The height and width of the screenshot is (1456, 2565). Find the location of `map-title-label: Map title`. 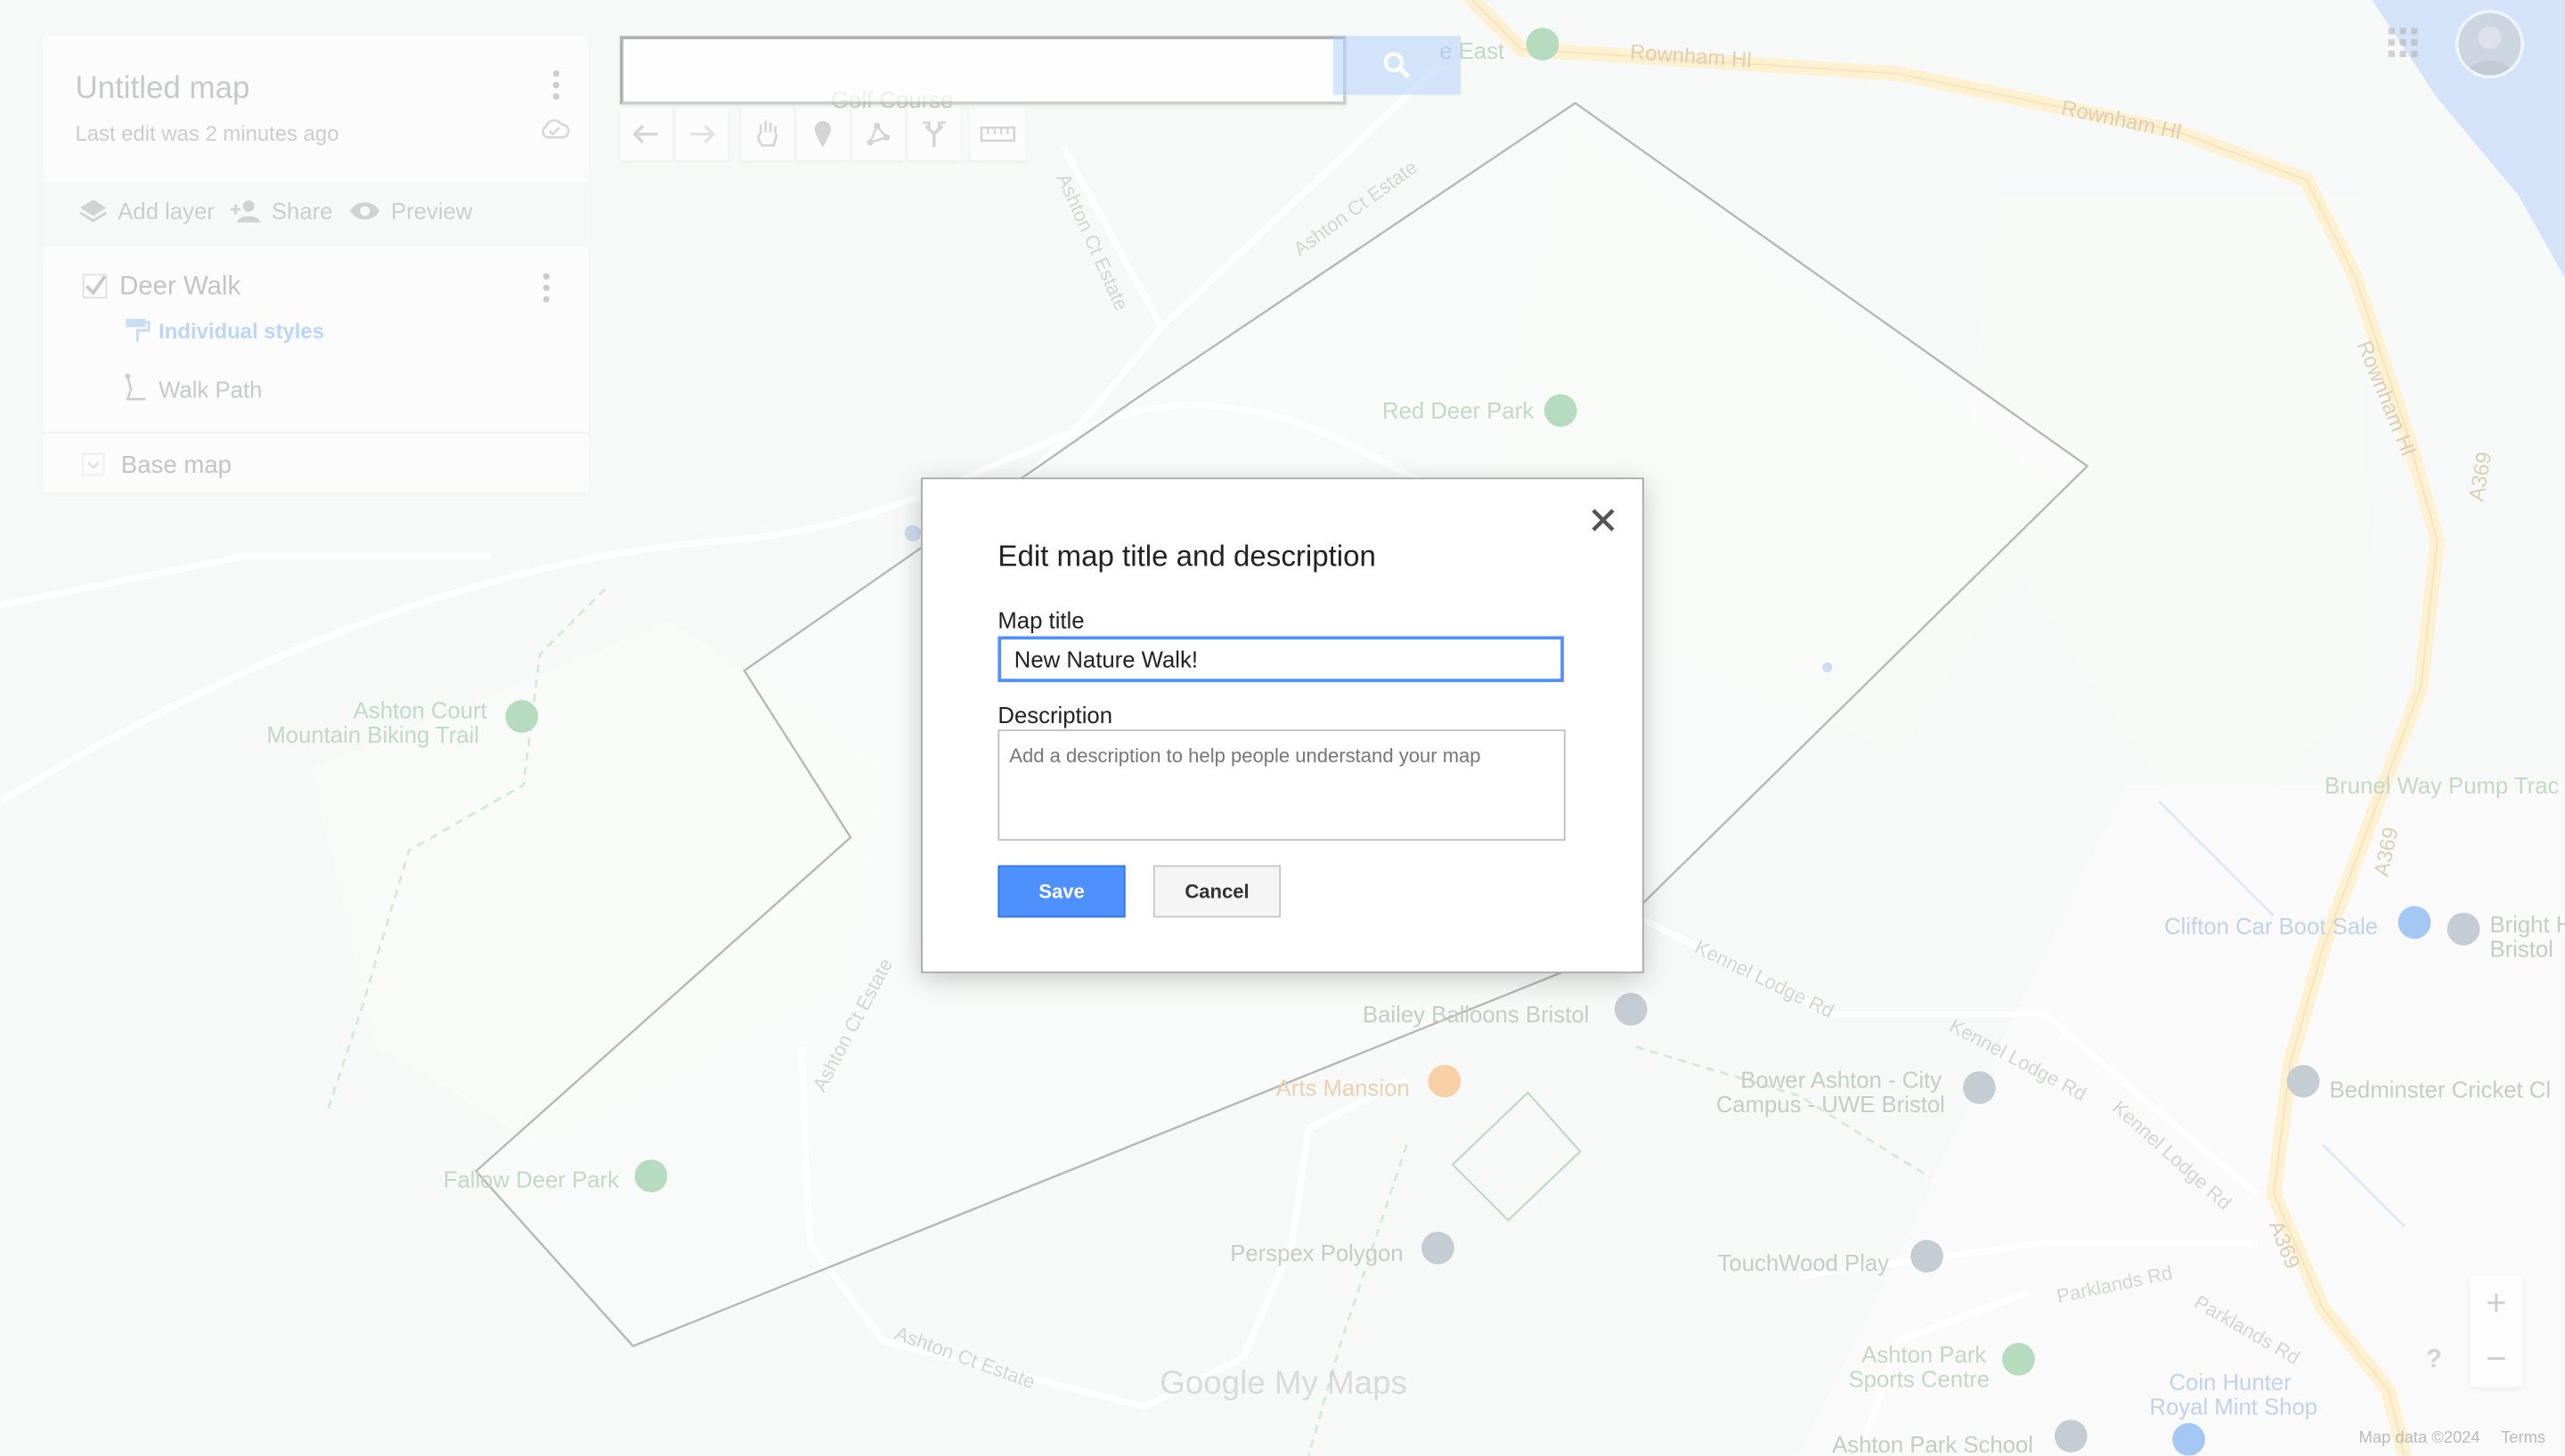

map-title-label: Map title is located at coordinates (1041, 619).